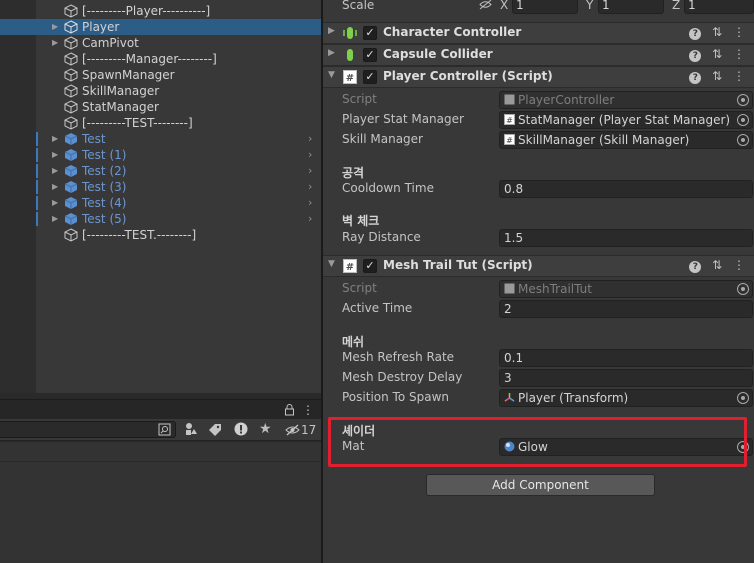 This screenshot has width=754, height=563. I want to click on hierarchy-item-prefab: ▶ Test (1) ›, so click(160, 155).